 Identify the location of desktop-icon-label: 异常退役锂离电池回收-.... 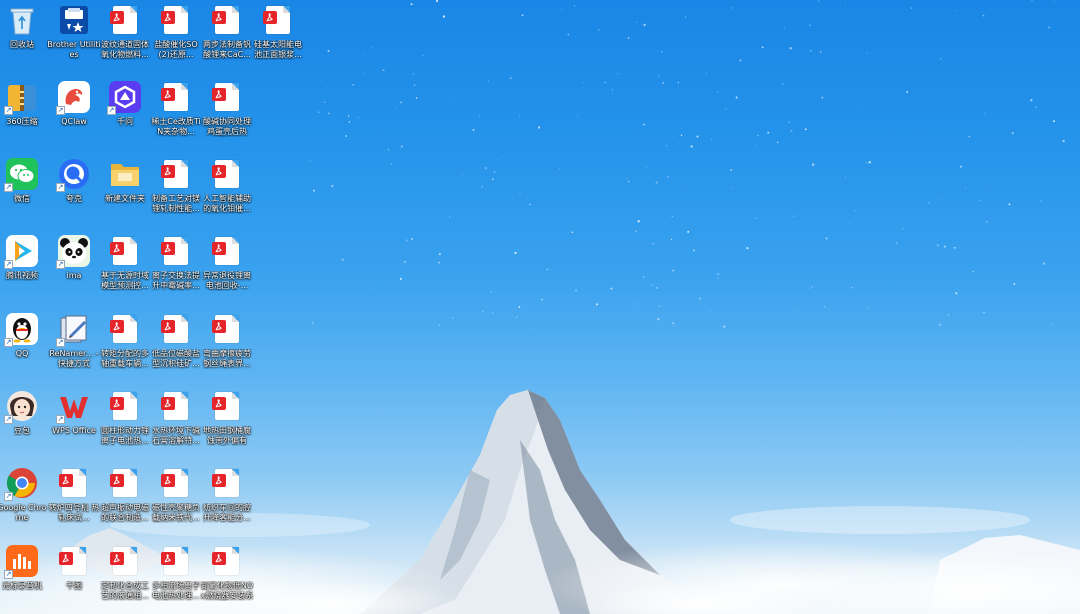
(227, 280).